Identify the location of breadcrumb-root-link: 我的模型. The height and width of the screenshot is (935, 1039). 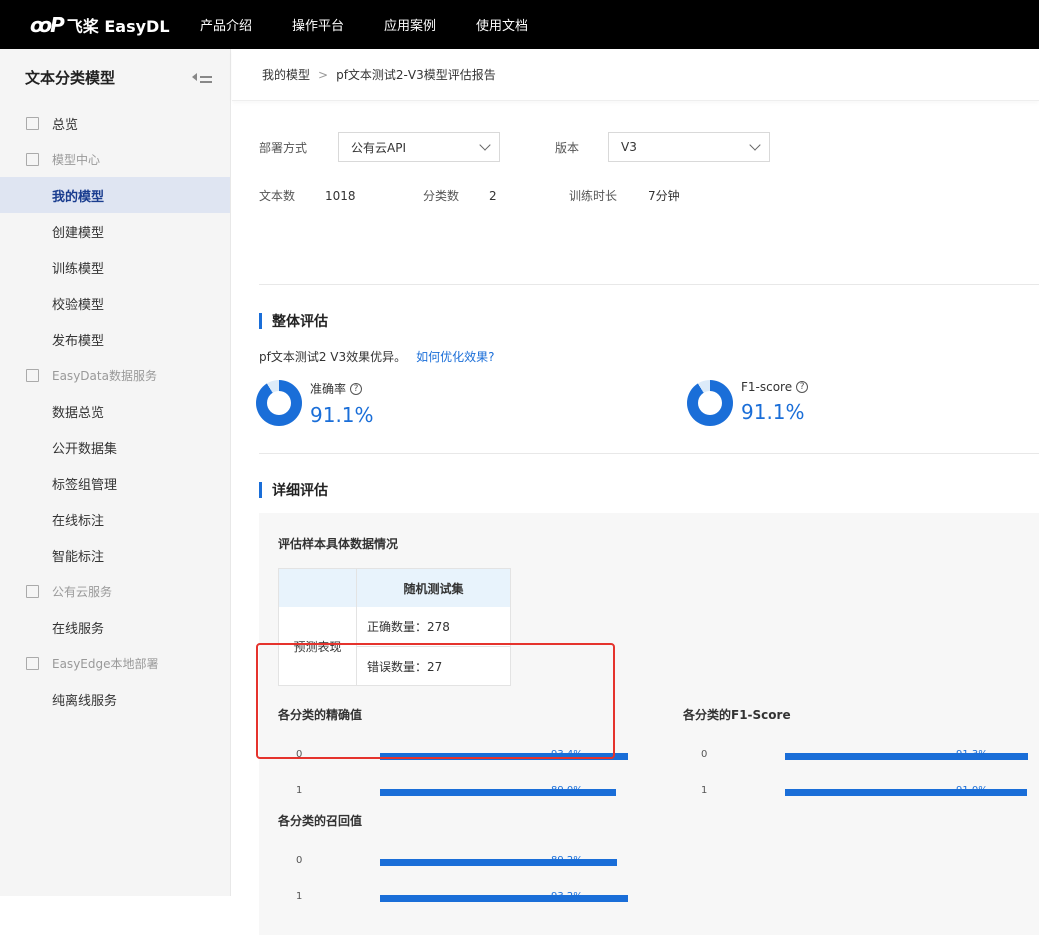
(286, 74).